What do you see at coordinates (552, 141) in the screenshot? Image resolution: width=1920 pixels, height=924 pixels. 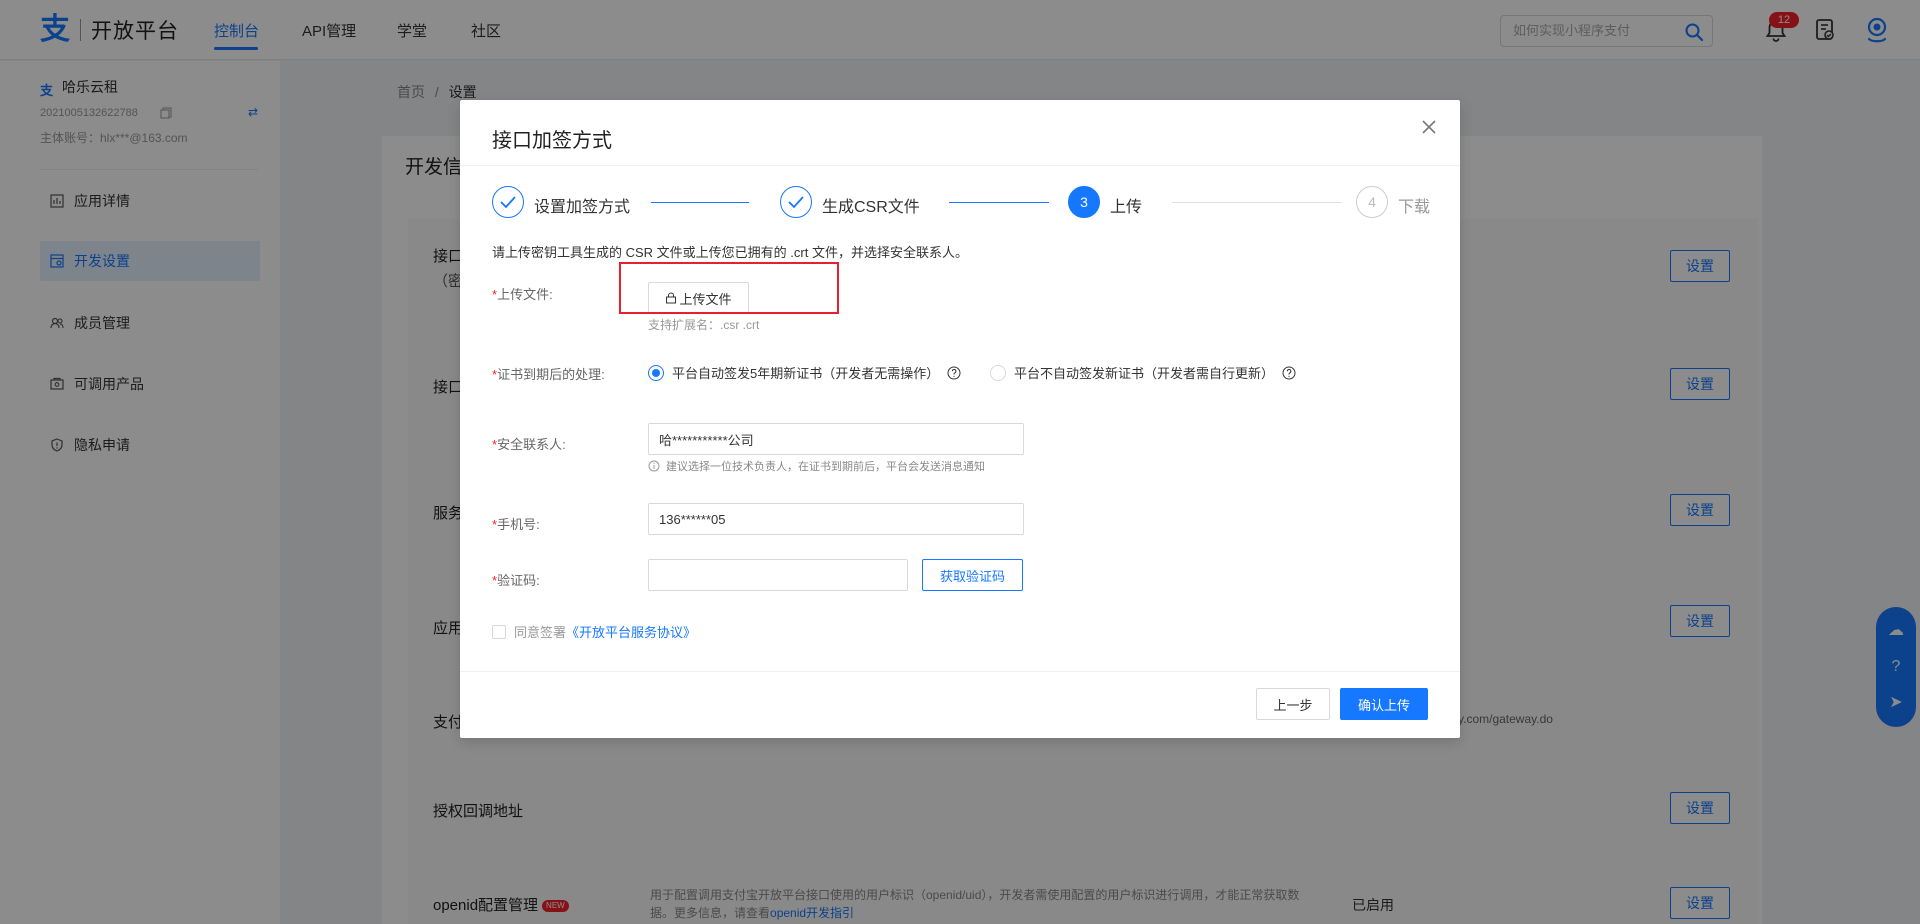 I see `modal-title: 接口加签方式` at bounding box center [552, 141].